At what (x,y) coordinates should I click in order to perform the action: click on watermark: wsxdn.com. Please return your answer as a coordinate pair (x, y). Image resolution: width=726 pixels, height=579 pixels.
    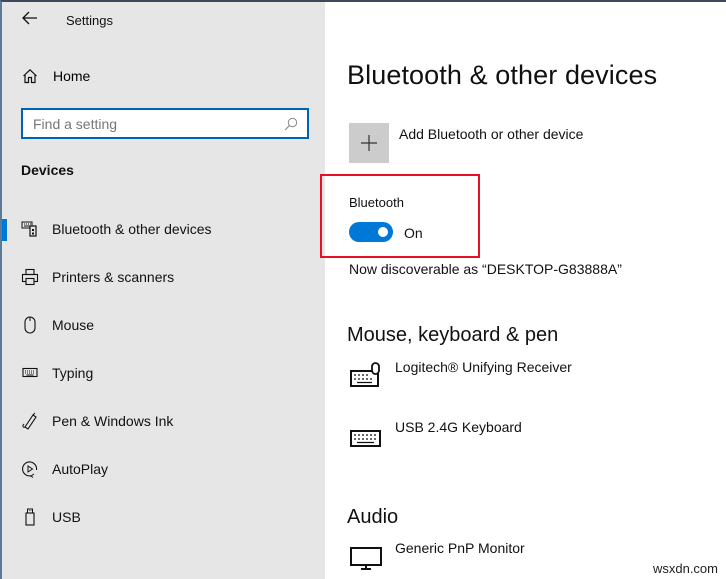
    Looking at the image, I should click on (685, 568).